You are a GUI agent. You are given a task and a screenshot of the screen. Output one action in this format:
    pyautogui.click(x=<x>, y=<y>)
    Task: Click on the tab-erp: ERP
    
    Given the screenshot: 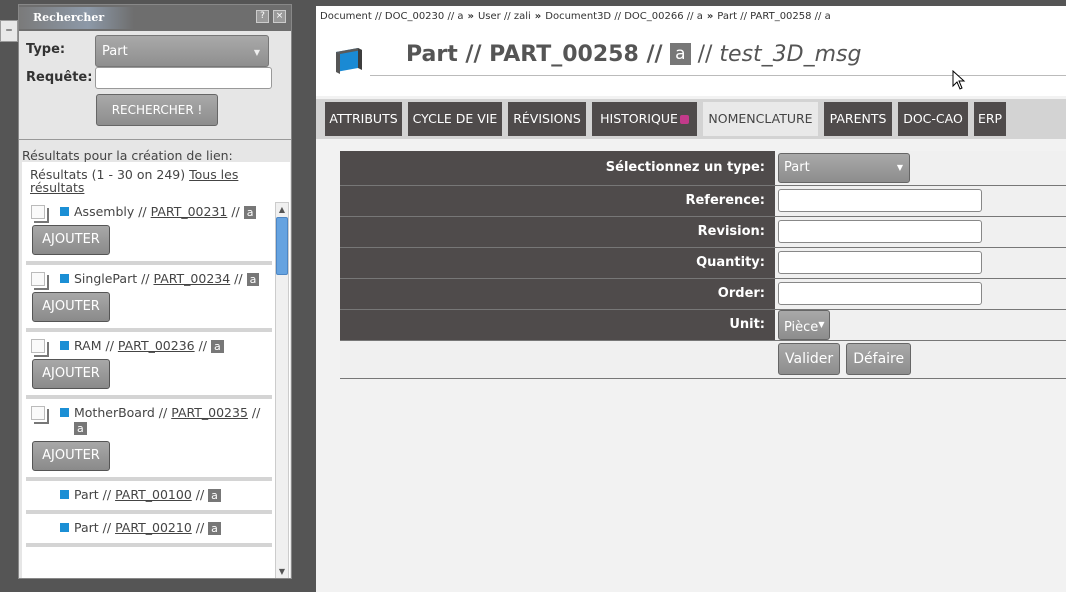 What is the action you would take?
    pyautogui.click(x=990, y=119)
    